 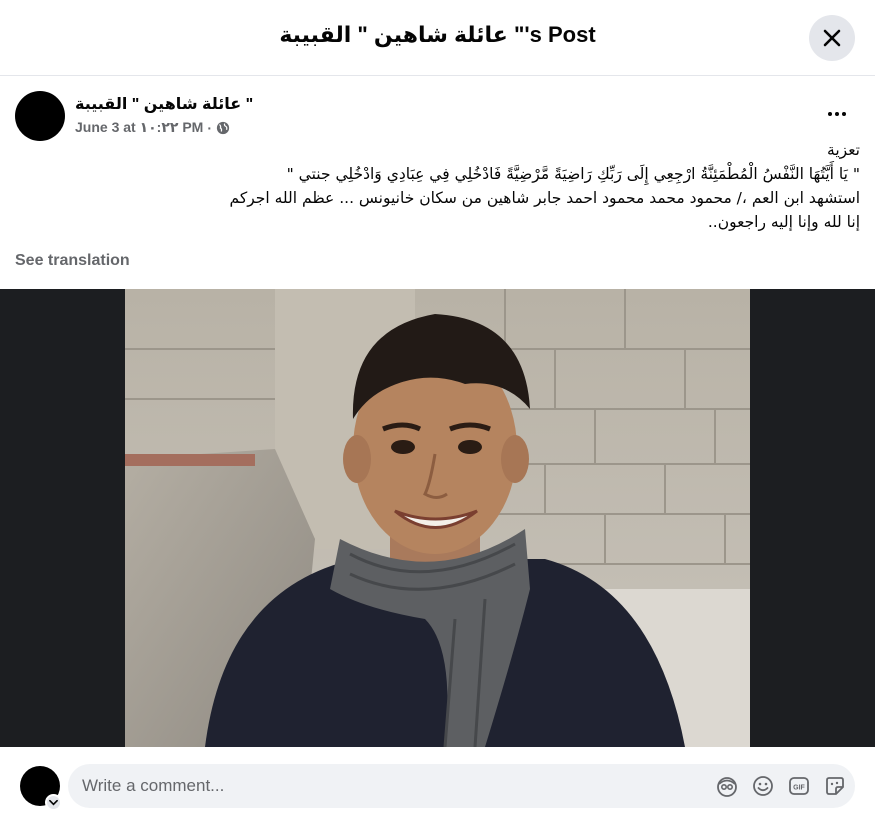 What do you see at coordinates (437, 789) in the screenshot?
I see `comment-bar: GIF` at bounding box center [437, 789].